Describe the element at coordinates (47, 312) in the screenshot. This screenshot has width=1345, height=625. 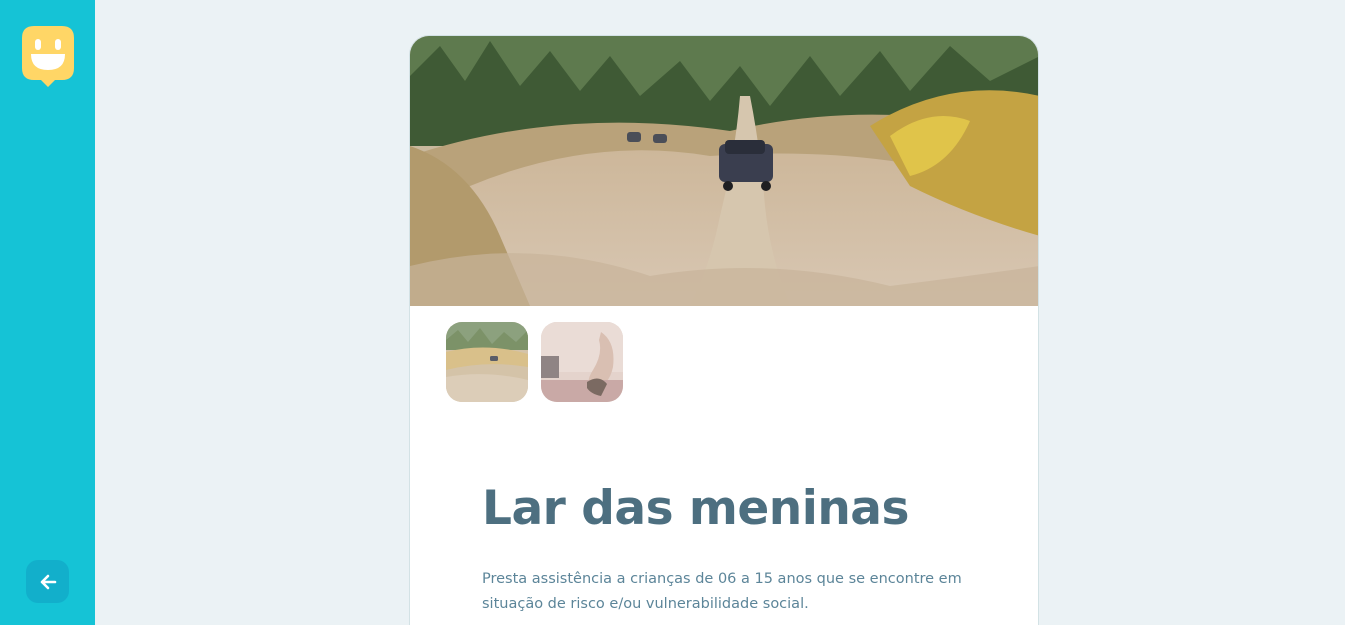
I see `sidebar` at that location.